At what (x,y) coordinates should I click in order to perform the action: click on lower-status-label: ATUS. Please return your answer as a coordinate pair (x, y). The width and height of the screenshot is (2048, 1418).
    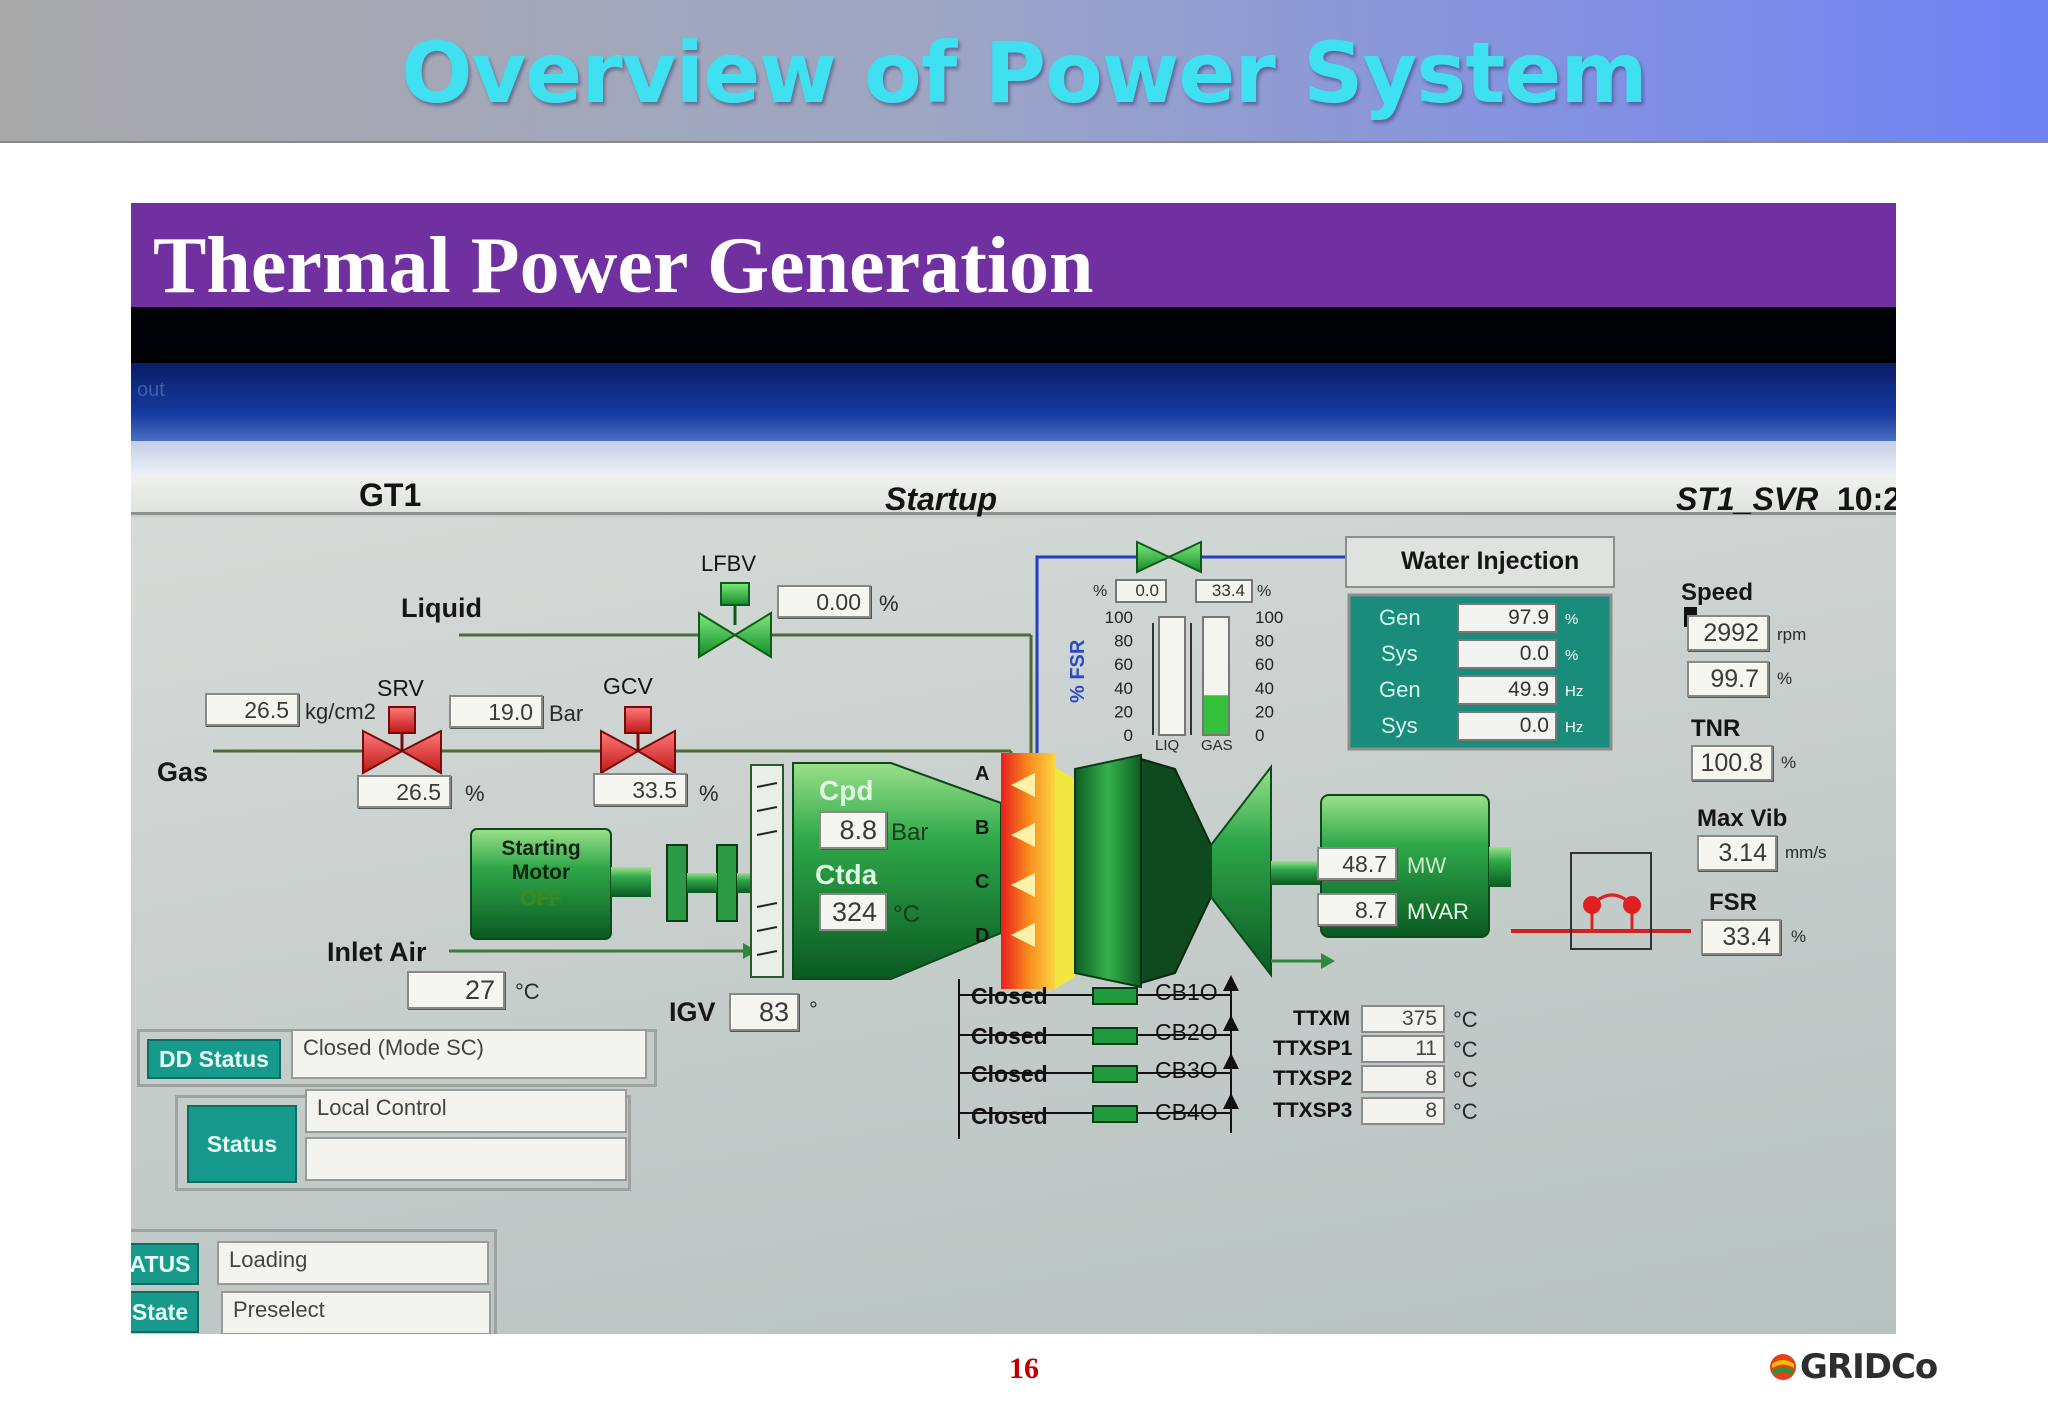
    Looking at the image, I should click on (165, 1264).